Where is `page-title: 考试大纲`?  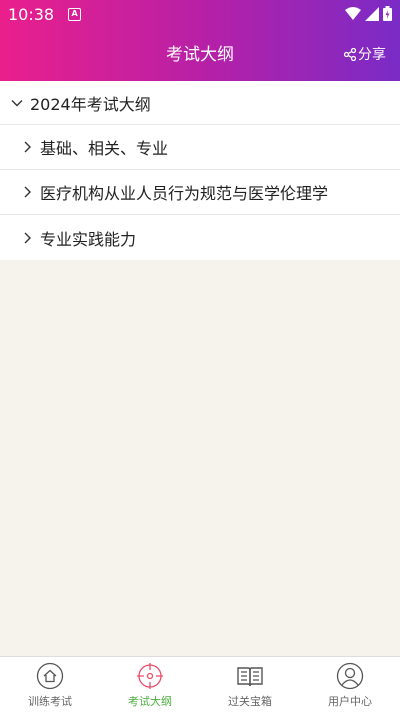
page-title: 考试大纲 is located at coordinates (200, 55).